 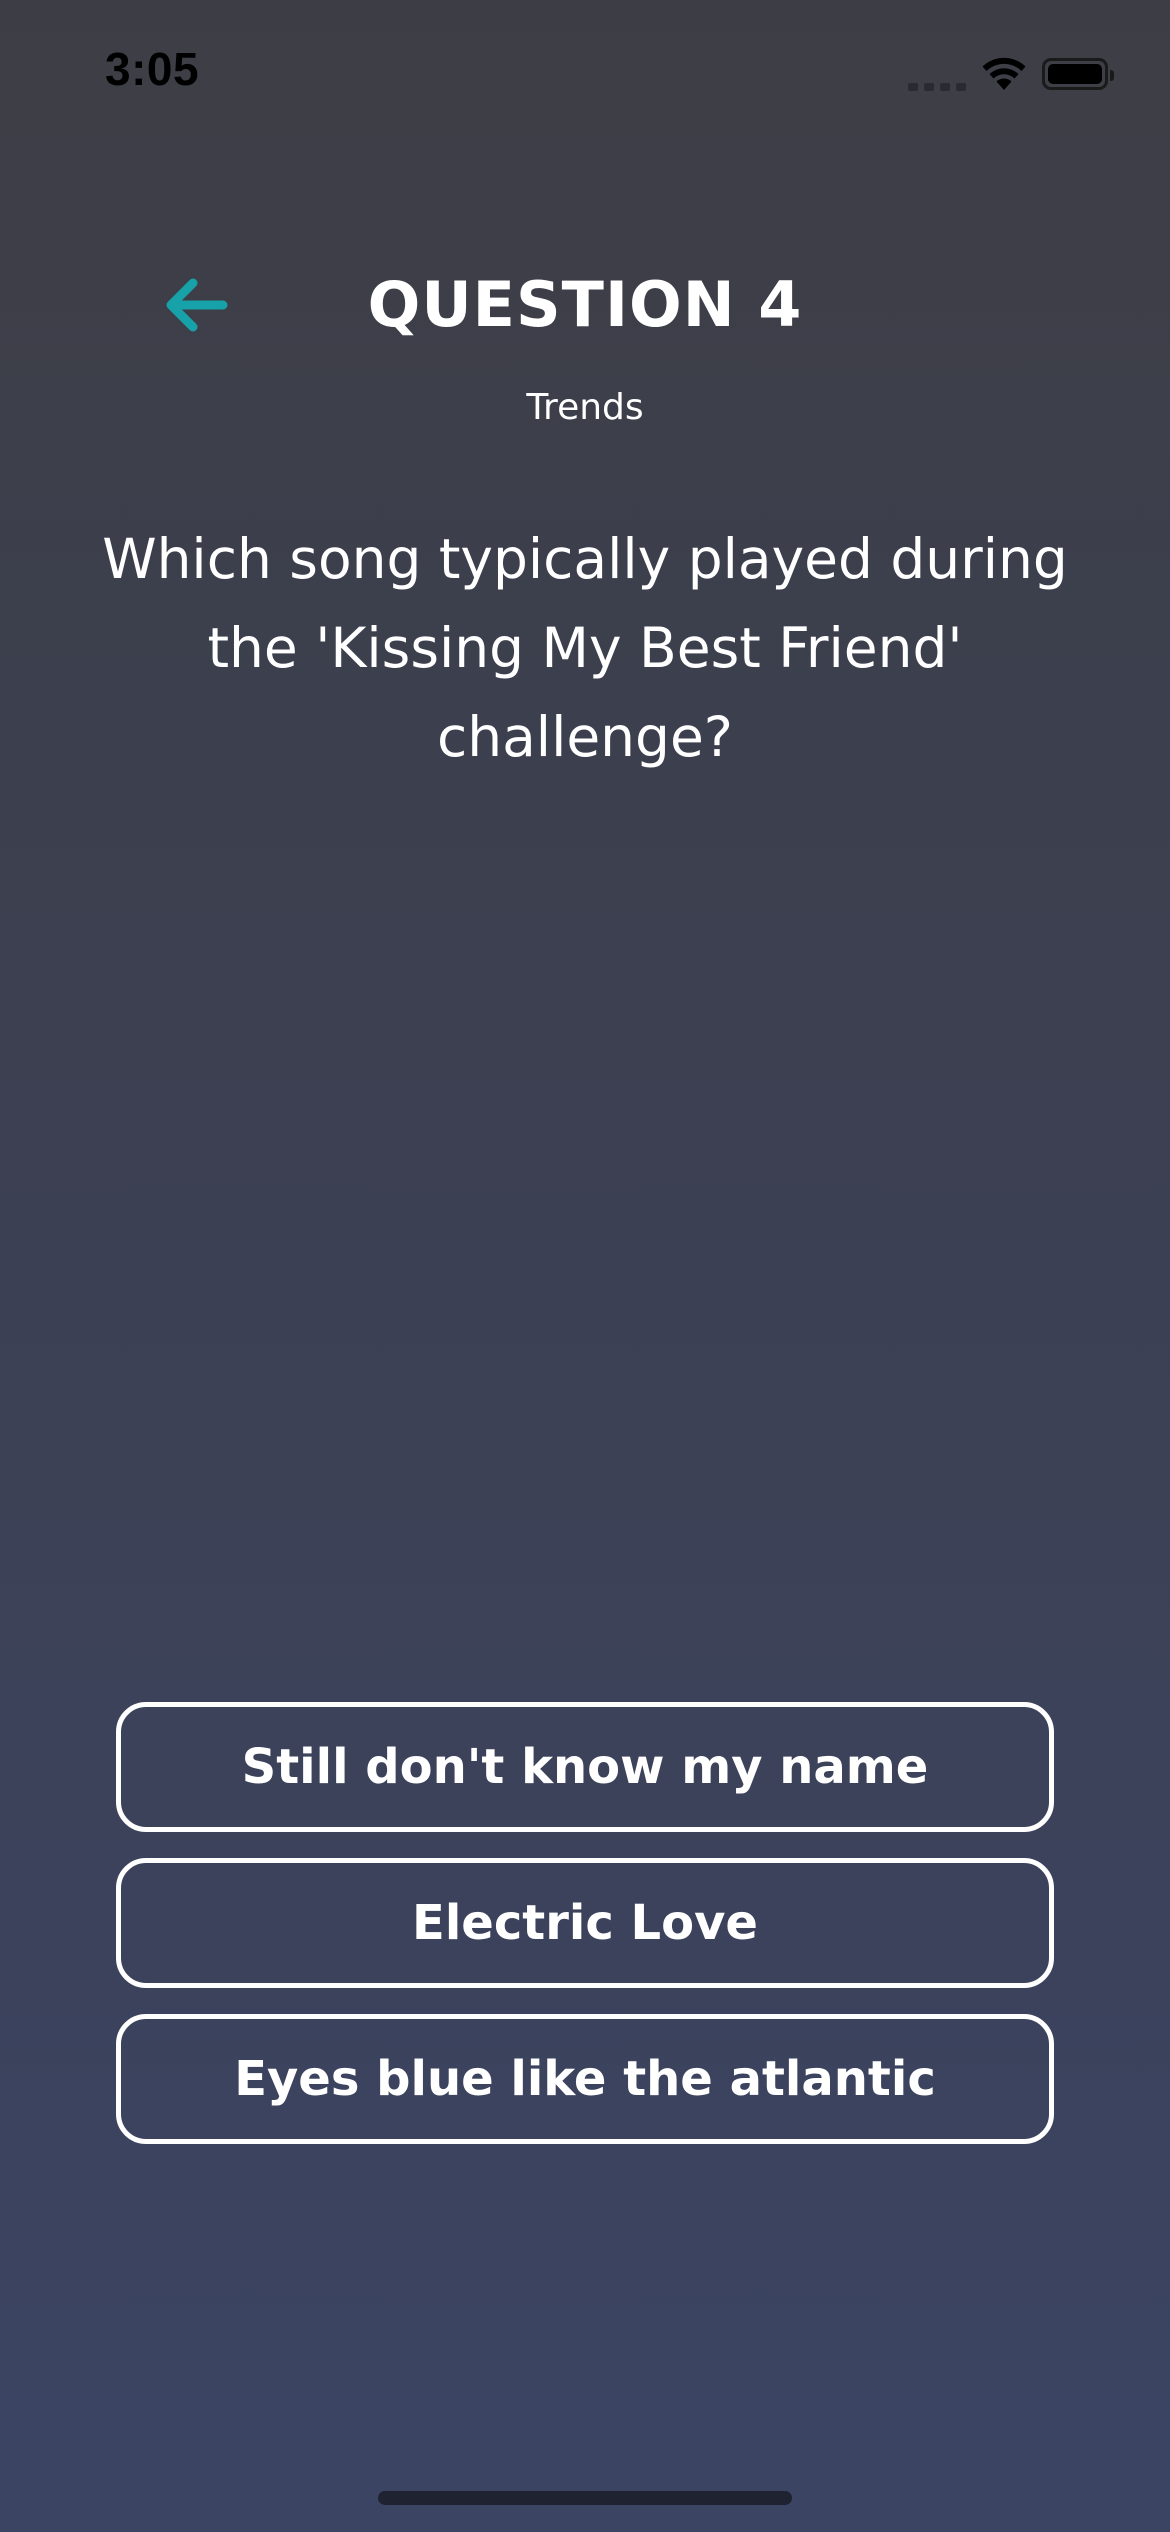 I want to click on answer-option-2: Electric Love, so click(x=585, y=1923).